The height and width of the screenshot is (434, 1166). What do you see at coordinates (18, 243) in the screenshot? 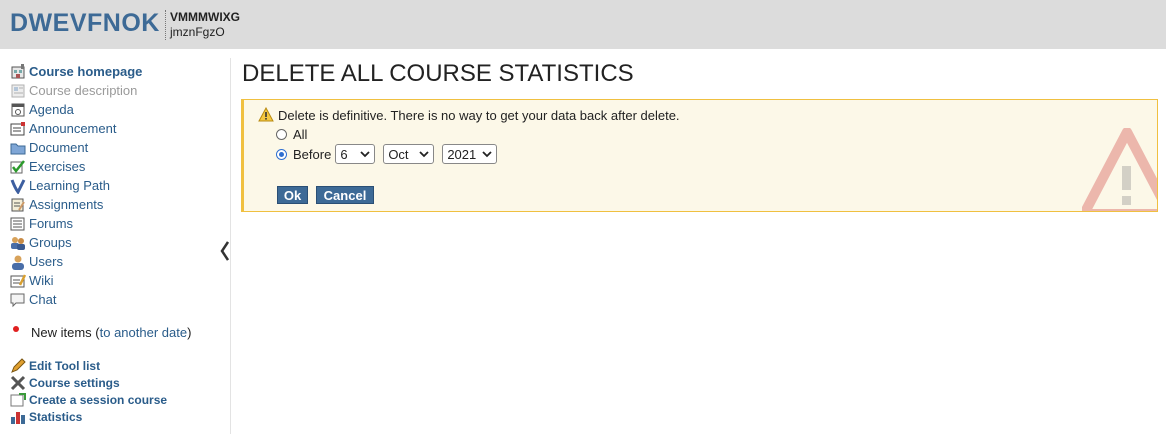
I see `group-icon` at bounding box center [18, 243].